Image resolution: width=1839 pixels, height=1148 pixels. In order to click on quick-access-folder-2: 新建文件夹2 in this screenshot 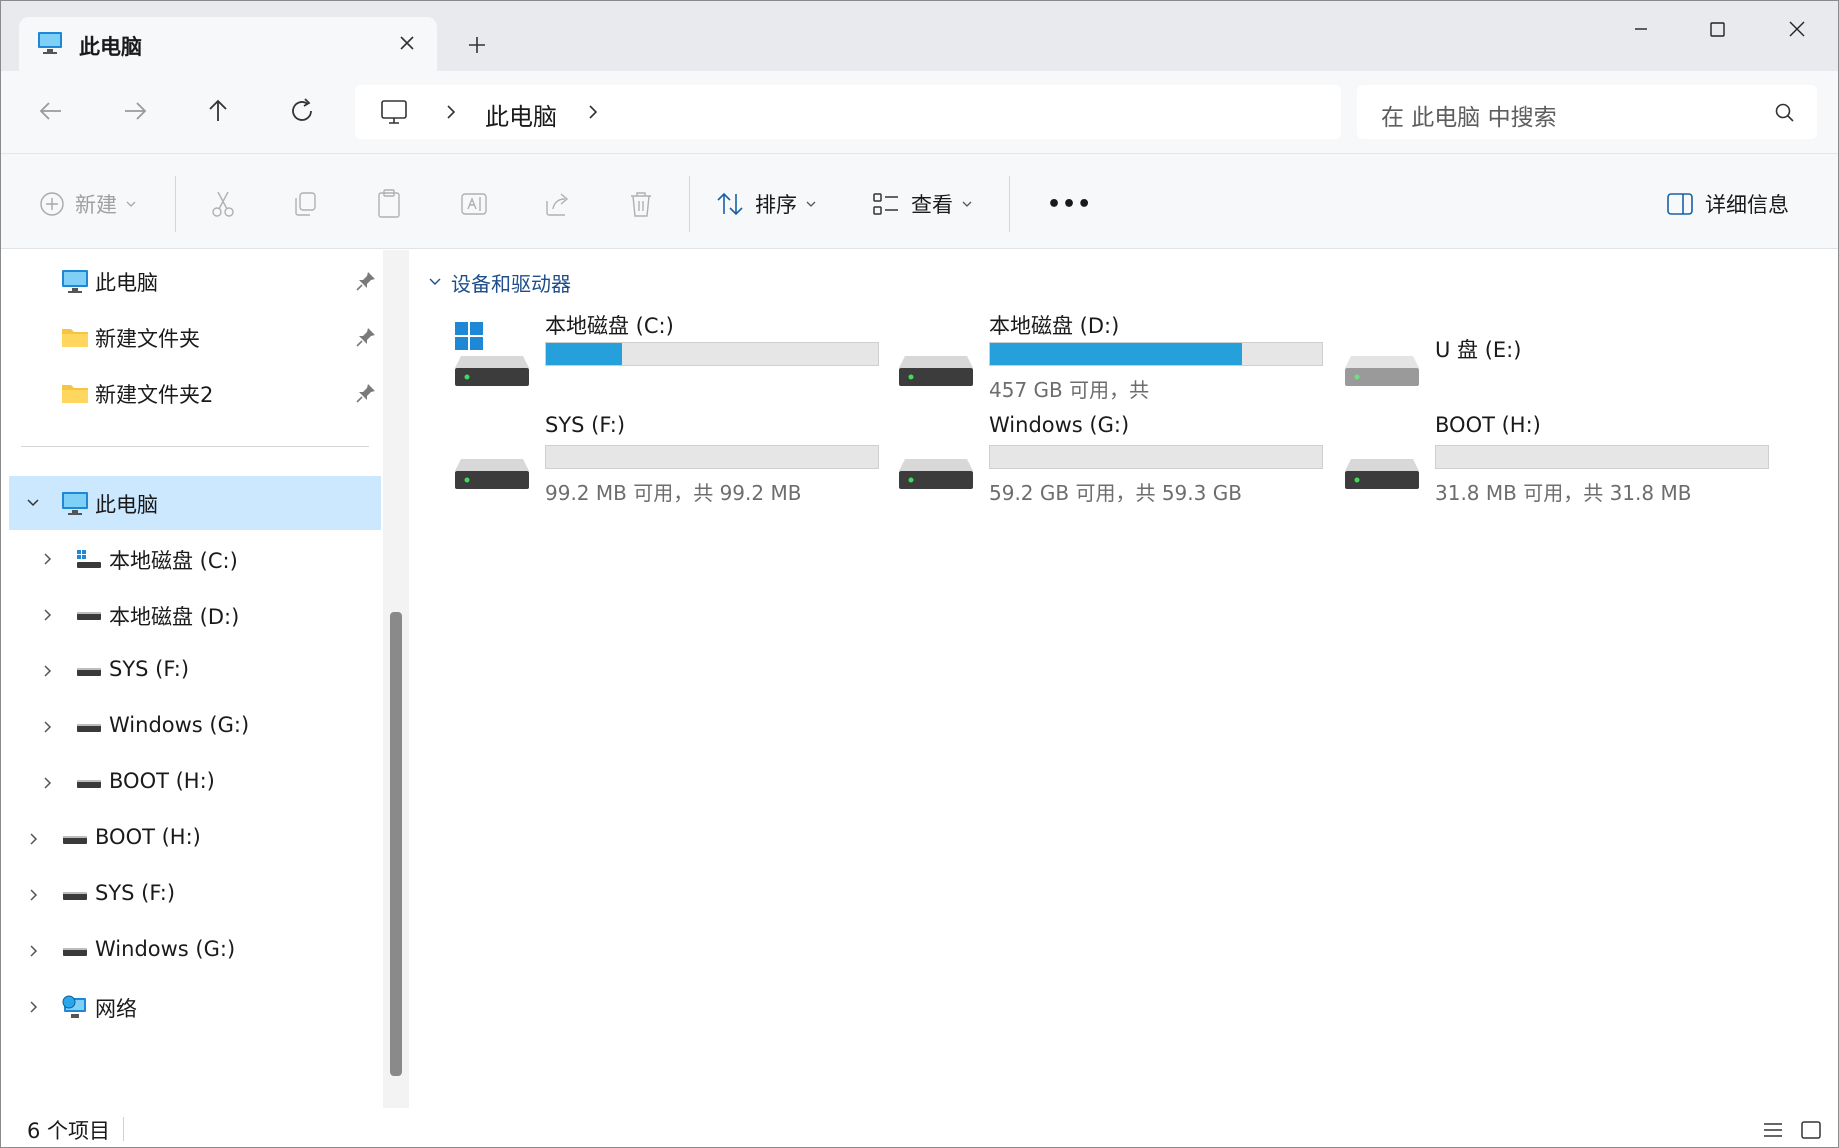, I will do `click(191, 393)`.